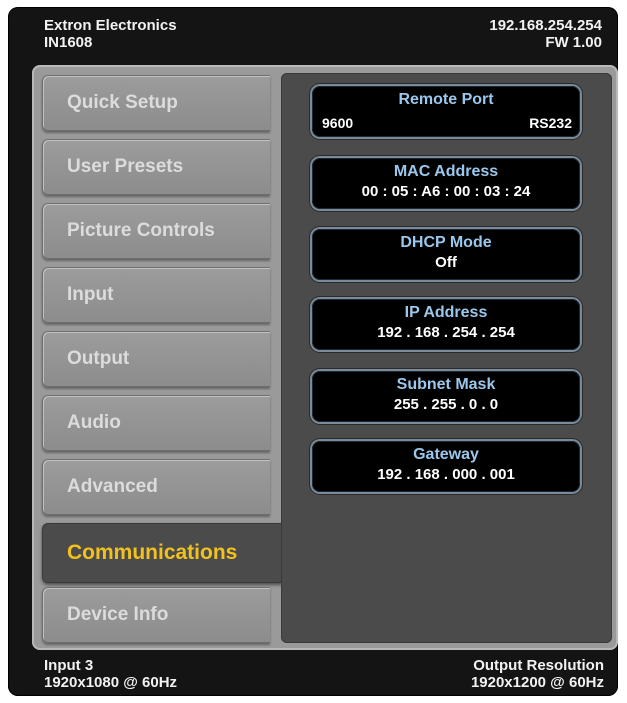  Describe the element at coordinates (156, 167) in the screenshot. I see `tab-user-presets: User Presets` at that location.